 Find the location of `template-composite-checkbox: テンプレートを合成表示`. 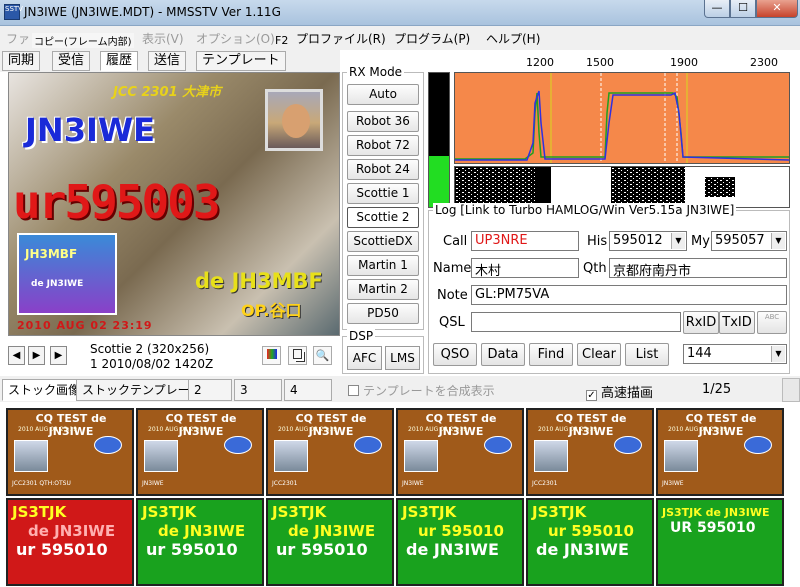

template-composite-checkbox: テンプレートを合成表示 is located at coordinates (421, 390).